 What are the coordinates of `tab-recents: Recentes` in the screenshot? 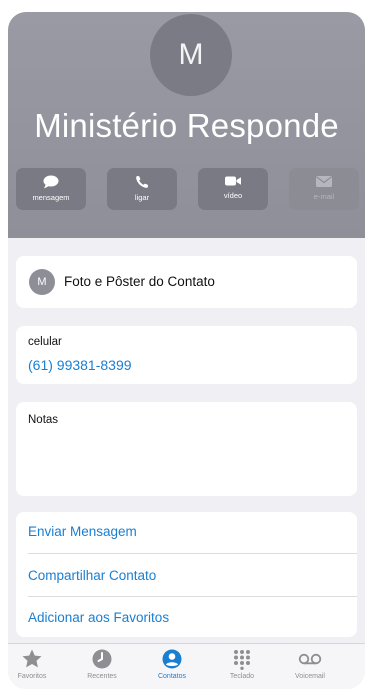 It's located at (102, 668).